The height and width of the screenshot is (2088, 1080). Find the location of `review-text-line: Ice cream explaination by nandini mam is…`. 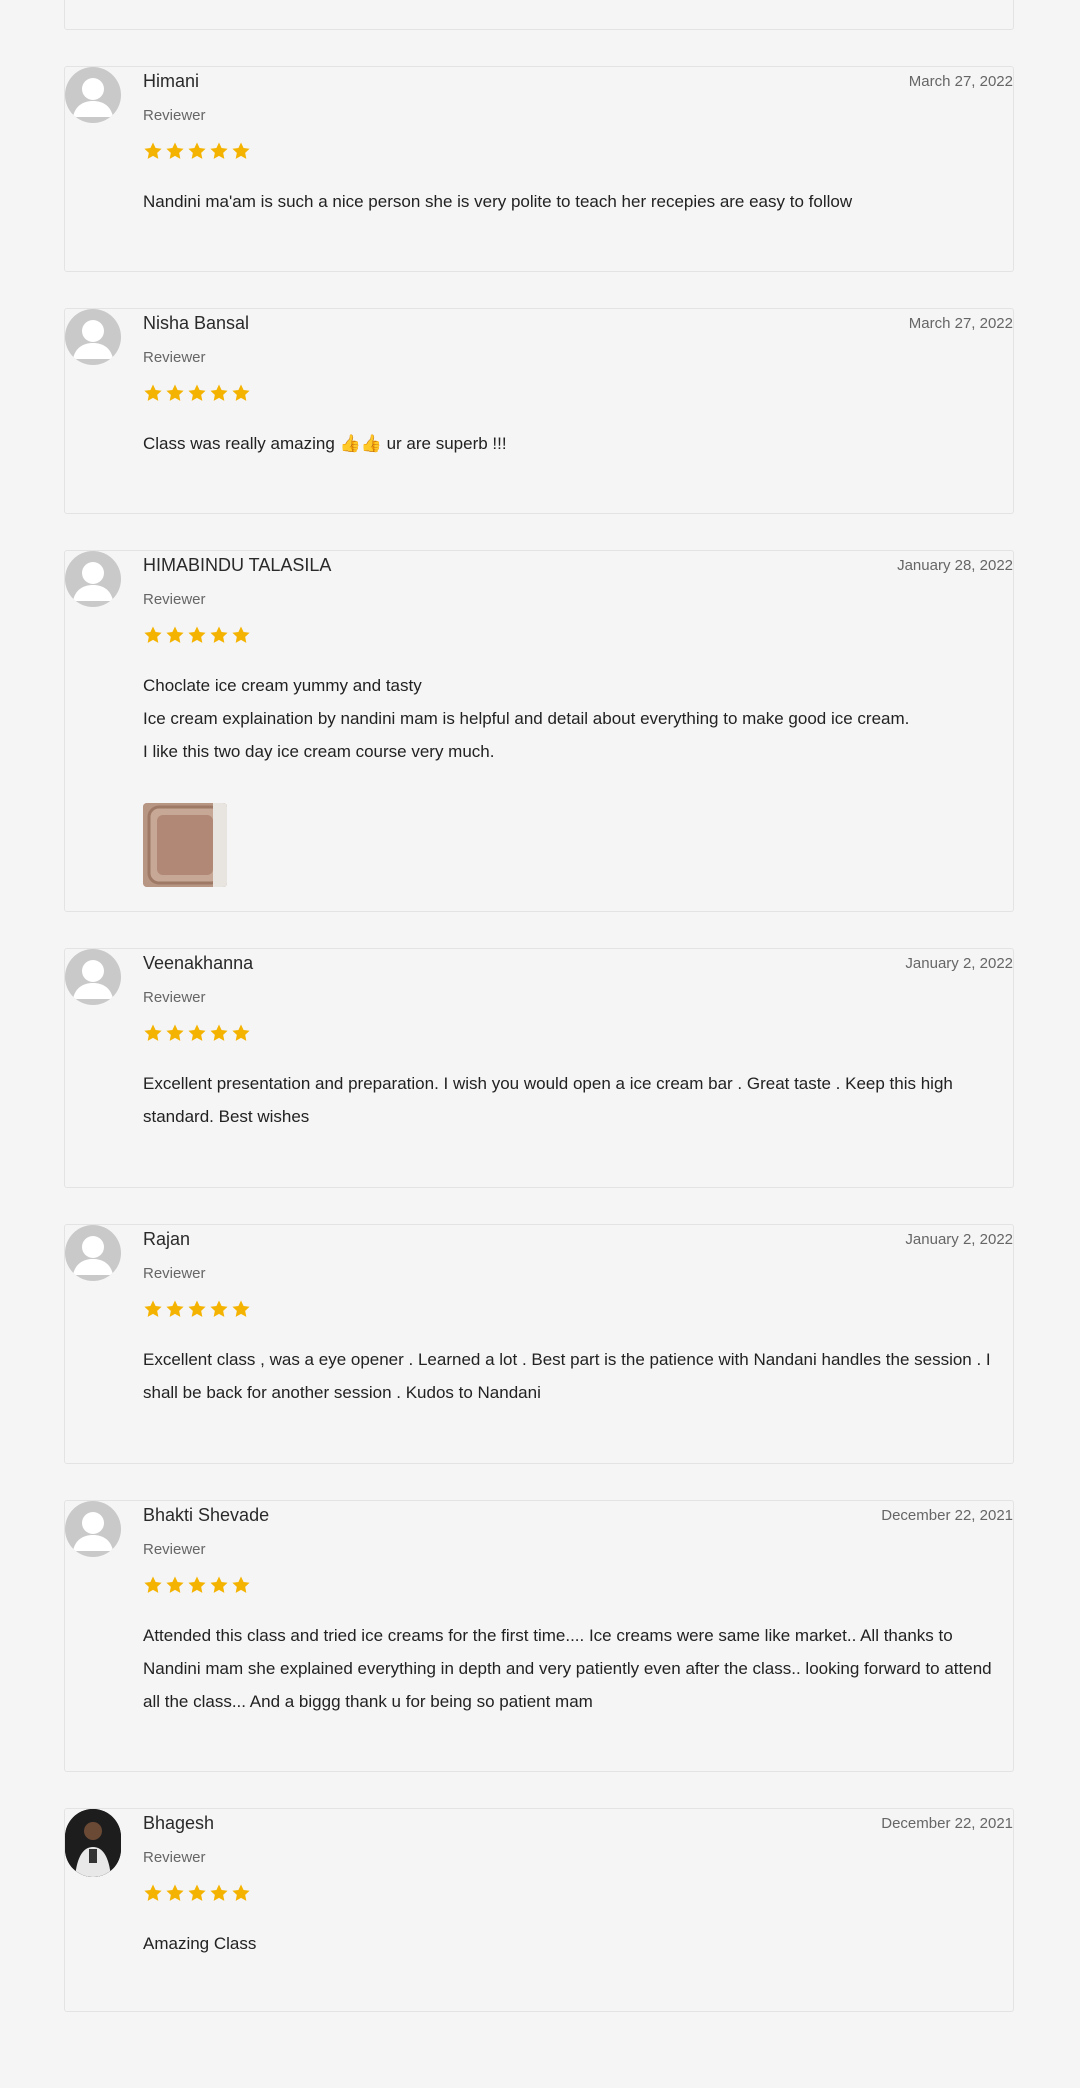

review-text-line: Ice cream explaination by nandini mam is… is located at coordinates (526, 718).